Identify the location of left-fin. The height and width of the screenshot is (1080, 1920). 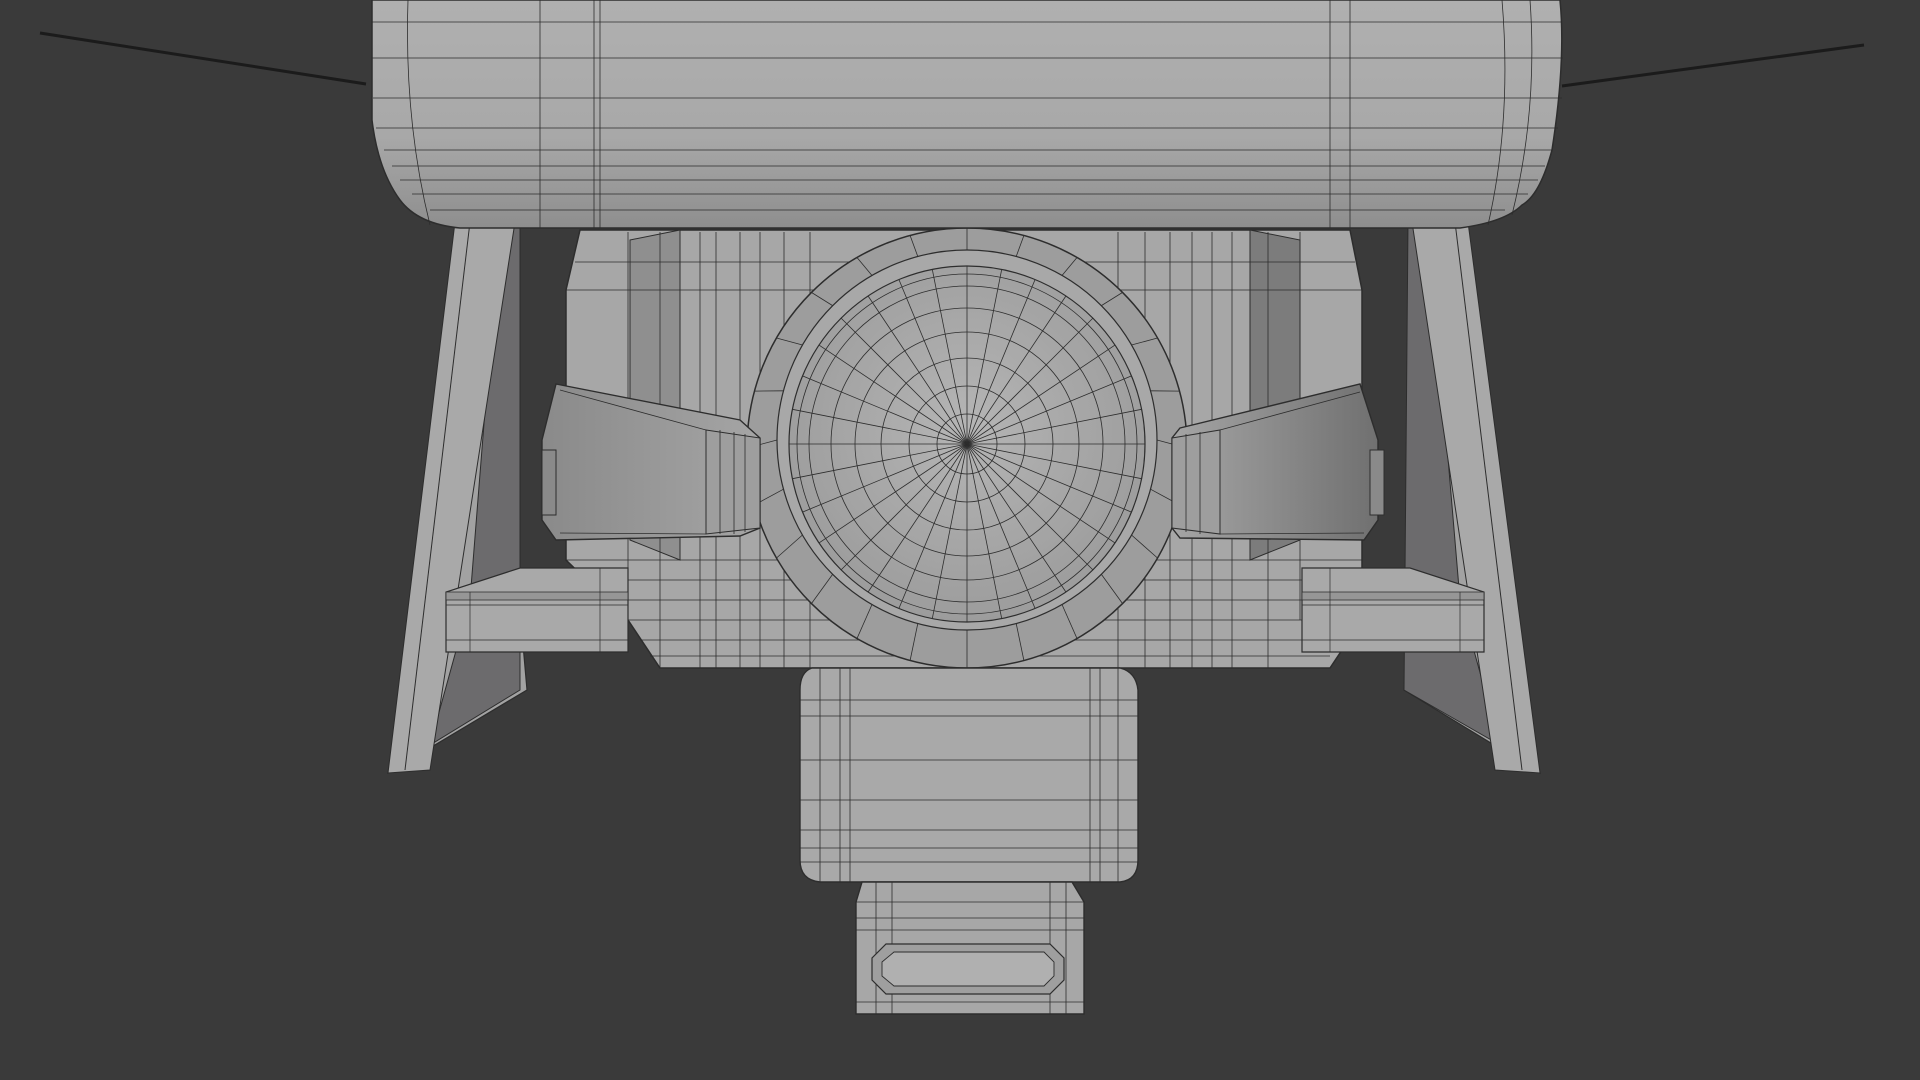
(457, 498).